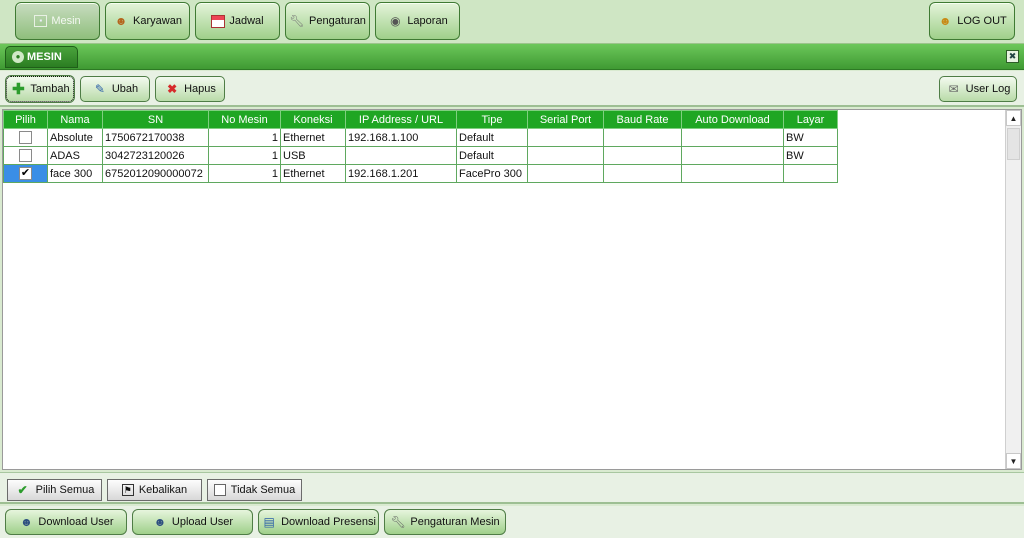 The width and height of the screenshot is (1024, 538). What do you see at coordinates (50, 89) in the screenshot?
I see `add-label: Tambah` at bounding box center [50, 89].